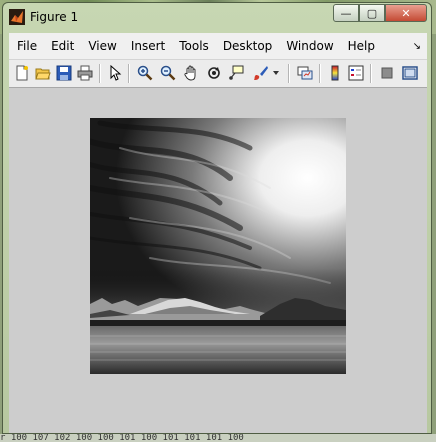 This screenshot has height=442, width=436. Describe the element at coordinates (148, 46) in the screenshot. I see `menu-insert: Insert` at that location.